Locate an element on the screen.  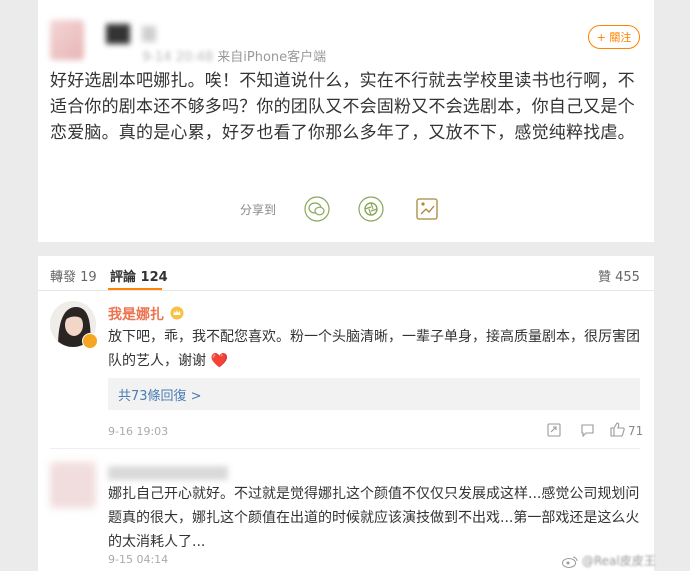
post-time: 9-14 20:48 is located at coordinates (178, 57).